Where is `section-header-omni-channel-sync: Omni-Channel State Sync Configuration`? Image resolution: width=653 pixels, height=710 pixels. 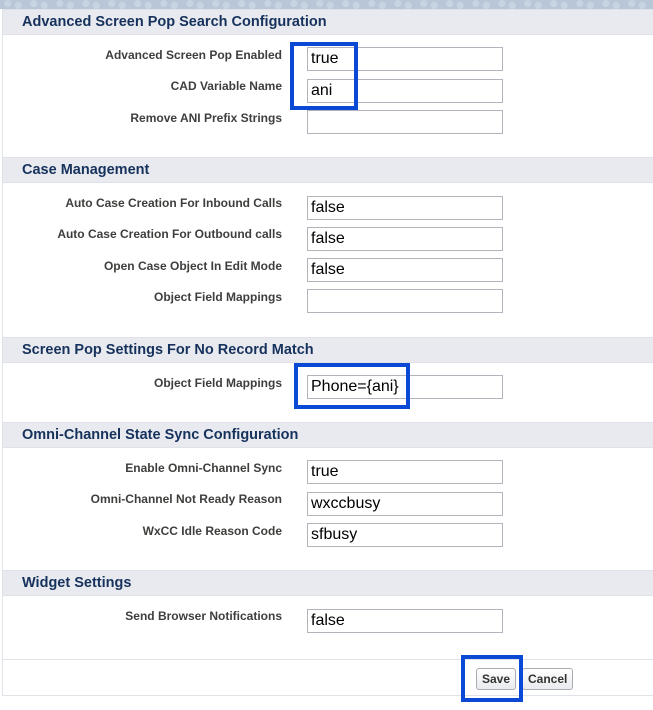 section-header-omni-channel-sync: Omni-Channel State Sync Configuration is located at coordinates (328, 435).